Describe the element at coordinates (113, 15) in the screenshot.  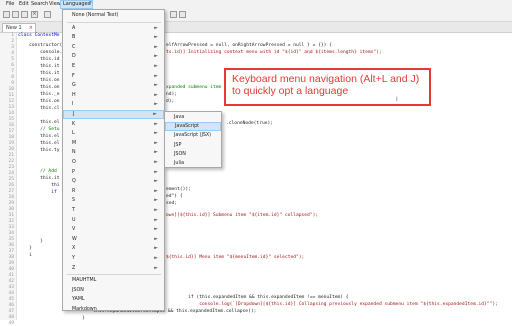
I see `menu-item-normal-text: None (Normal Text)` at that location.